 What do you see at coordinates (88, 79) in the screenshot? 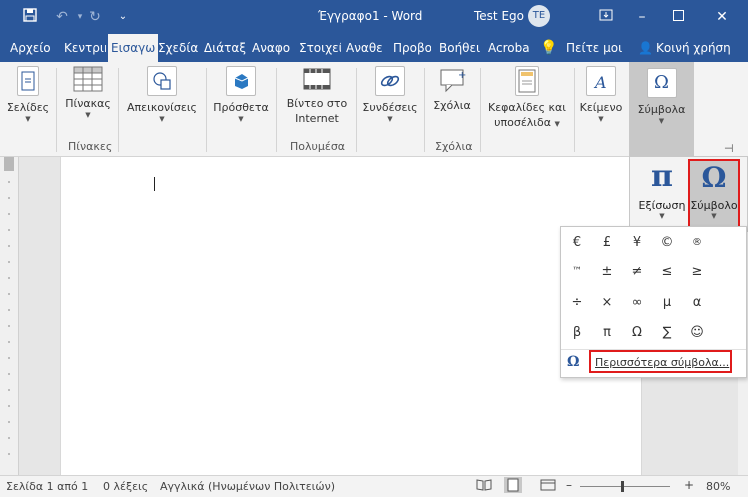
I see `table-icon` at bounding box center [88, 79].